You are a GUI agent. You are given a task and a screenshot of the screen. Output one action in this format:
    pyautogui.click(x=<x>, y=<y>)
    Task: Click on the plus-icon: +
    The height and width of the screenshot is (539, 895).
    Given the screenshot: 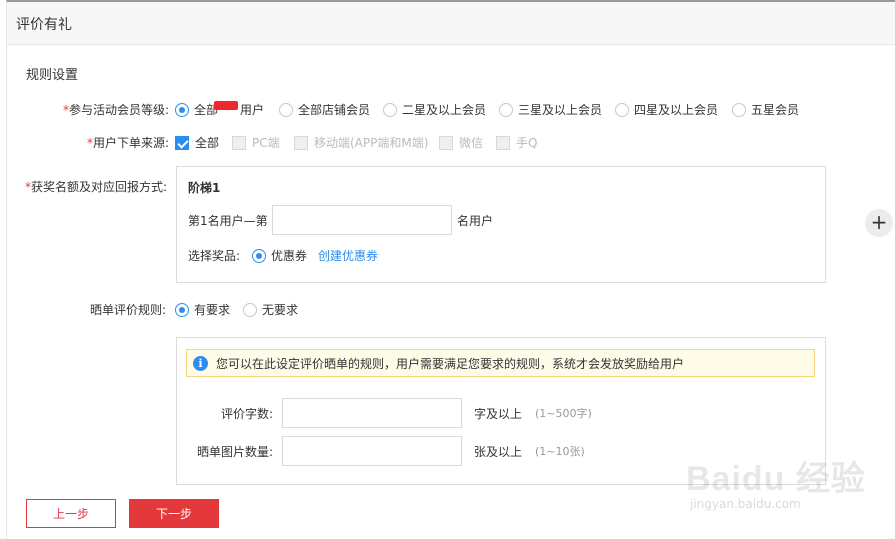 What is the action you would take?
    pyautogui.click(x=879, y=223)
    